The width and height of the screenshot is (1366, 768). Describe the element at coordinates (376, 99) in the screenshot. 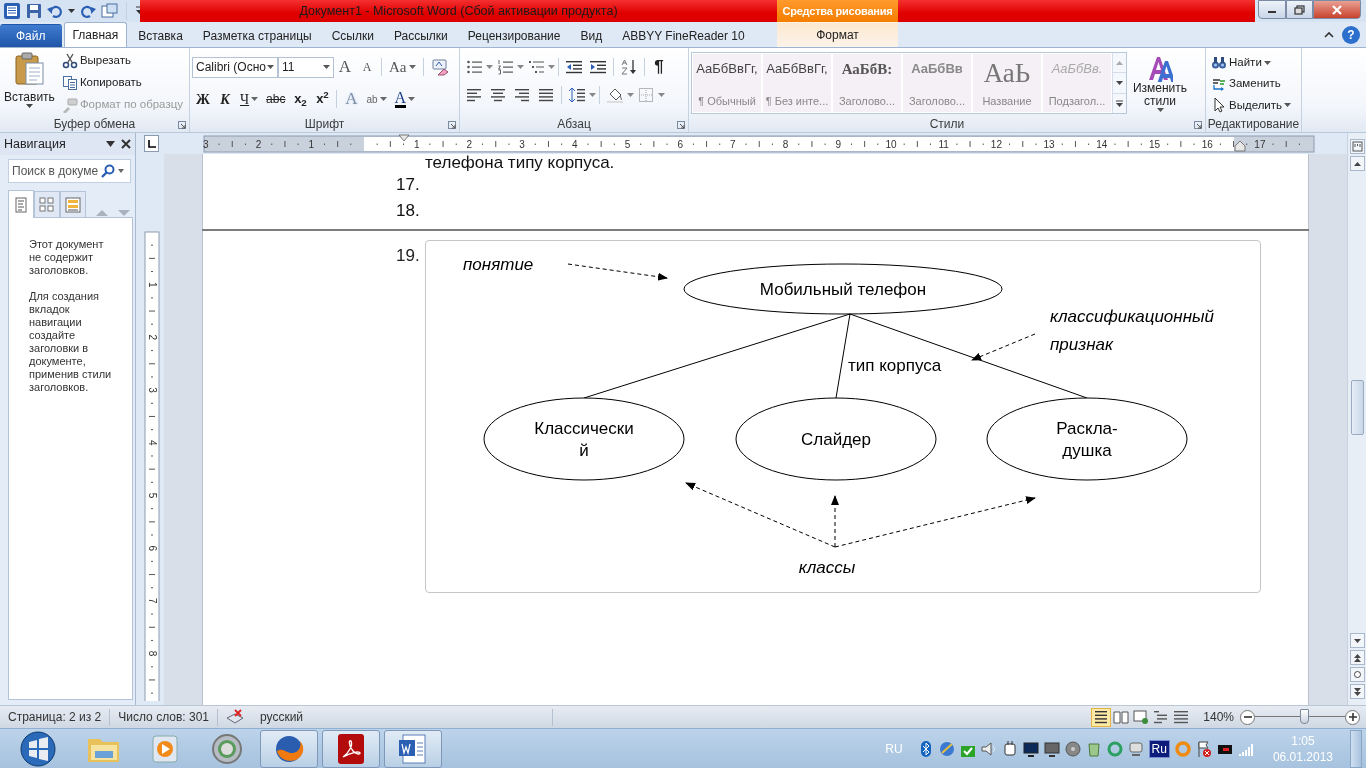

I see `highlight-button: ab` at that location.